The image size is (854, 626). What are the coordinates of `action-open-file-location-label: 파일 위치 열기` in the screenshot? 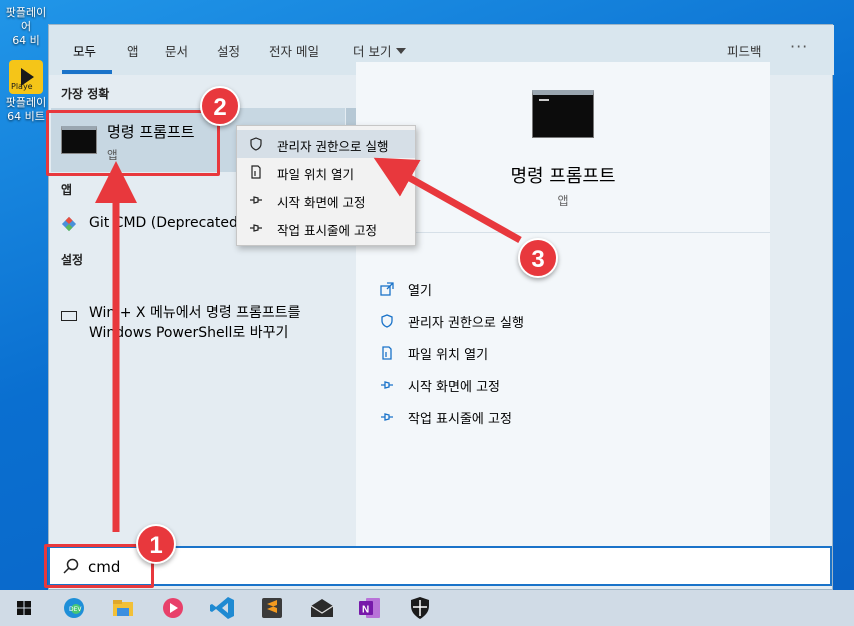 It's located at (448, 355).